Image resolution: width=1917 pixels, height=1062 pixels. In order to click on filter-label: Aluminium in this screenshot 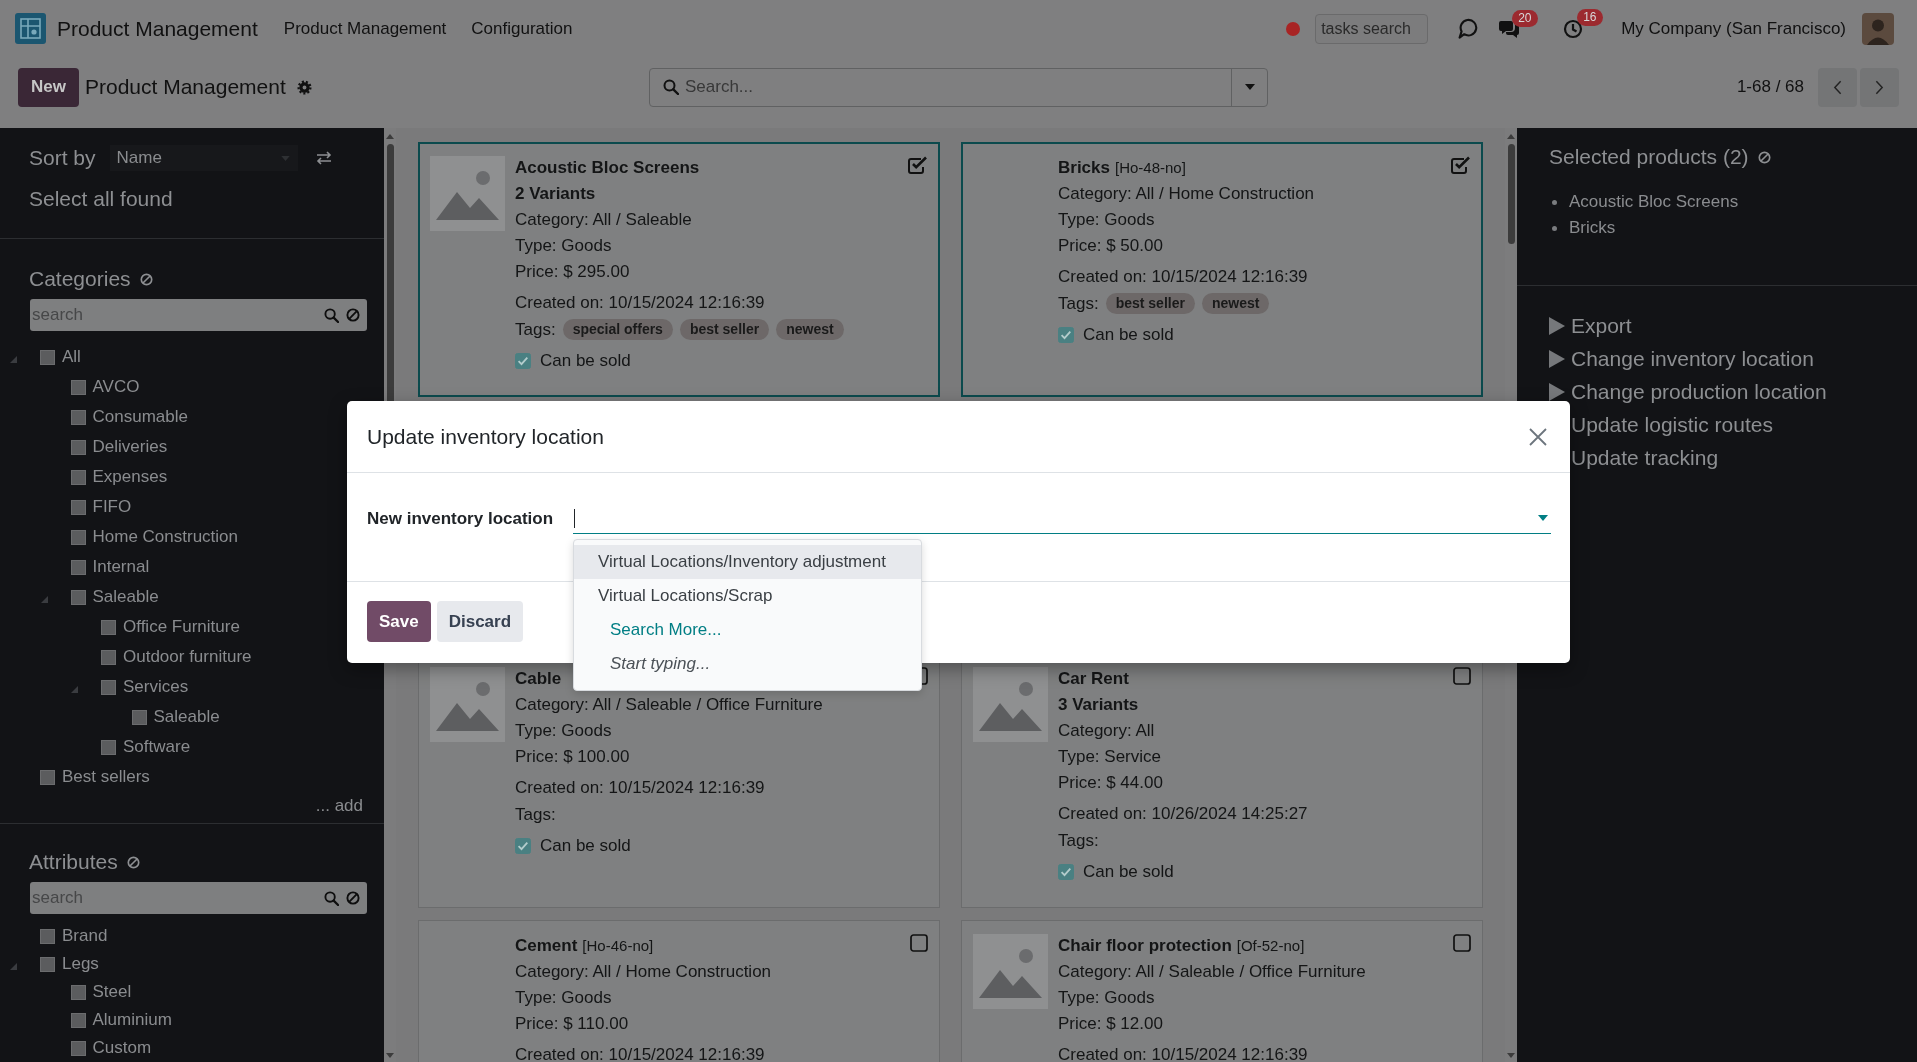, I will do `click(132, 1020)`.